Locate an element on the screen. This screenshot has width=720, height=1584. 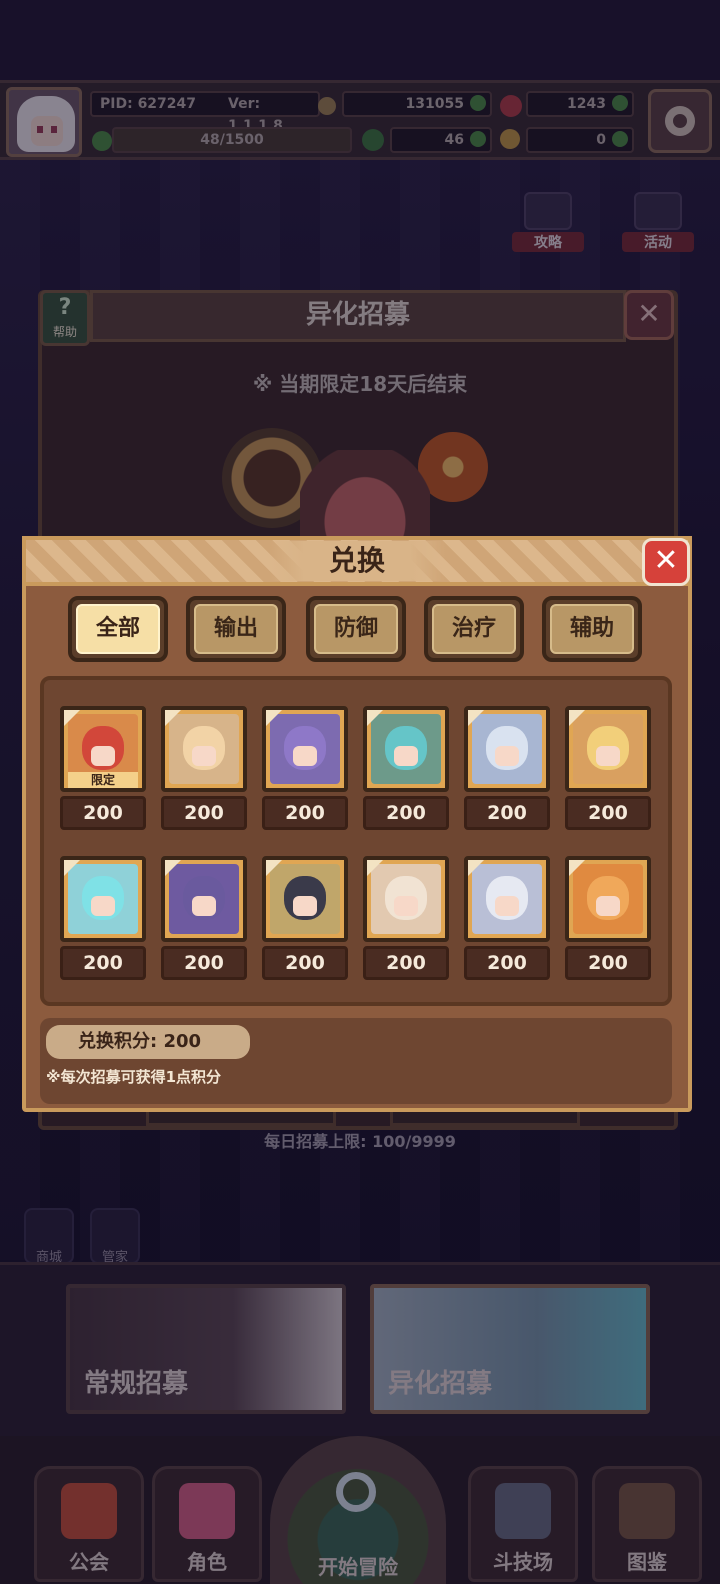
tab-label: 防御 is located at coordinates (356, 629).